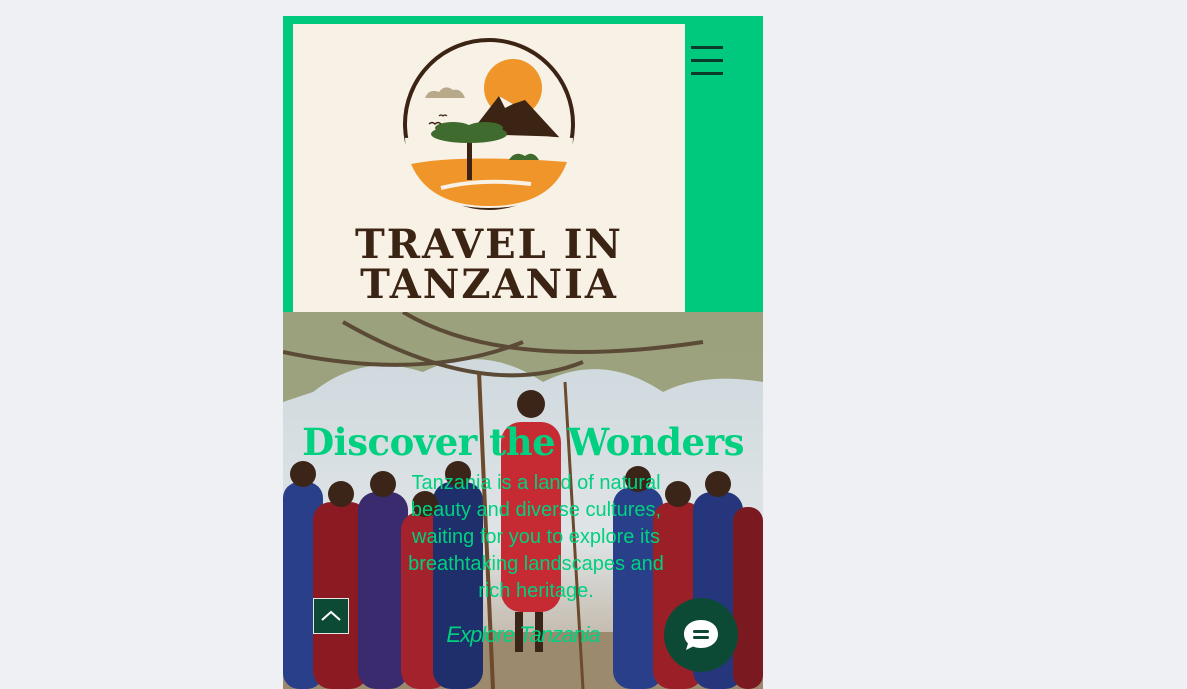 Image resolution: width=1187 pixels, height=689 pixels. What do you see at coordinates (523, 442) in the screenshot?
I see `hero-title: Discover the Wonders` at bounding box center [523, 442].